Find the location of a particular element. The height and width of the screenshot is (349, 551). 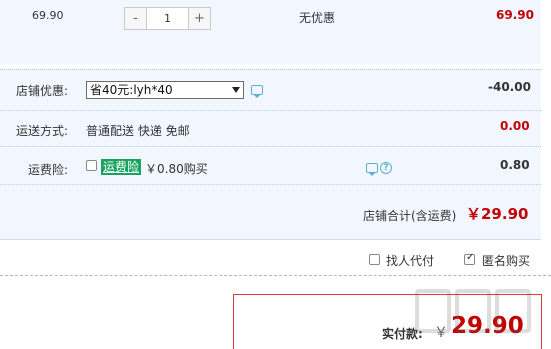

coupon-amount: -40.00 is located at coordinates (509, 87).